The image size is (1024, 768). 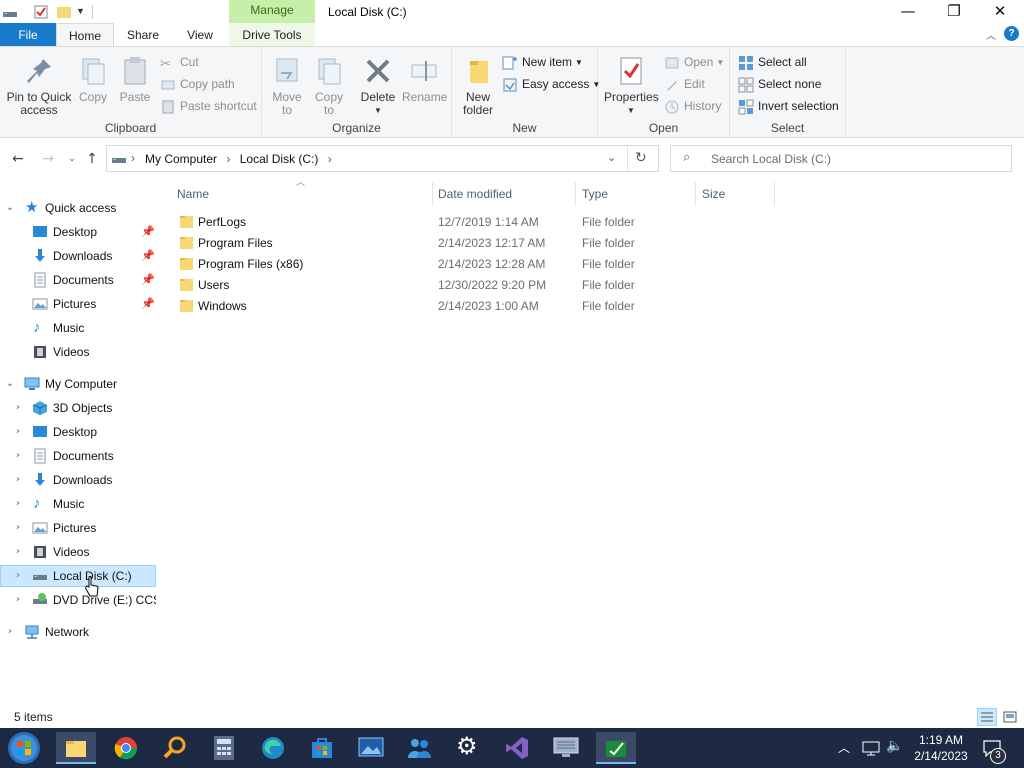 What do you see at coordinates (85, 35) in the screenshot?
I see `tab-home: Home` at bounding box center [85, 35].